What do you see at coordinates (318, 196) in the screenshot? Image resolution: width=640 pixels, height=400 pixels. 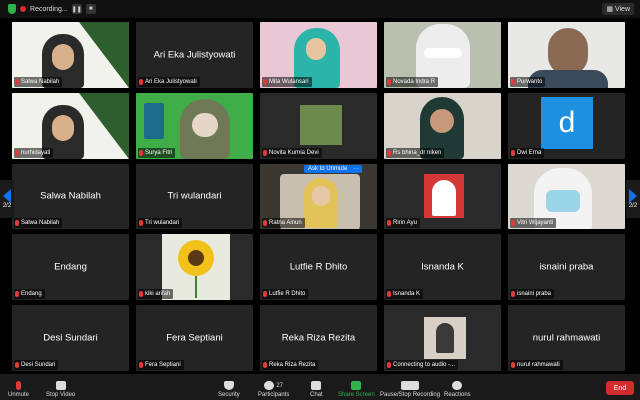 I see `participant-tile: Ask to Unmute ··· Ratna Ainun` at bounding box center [318, 196].